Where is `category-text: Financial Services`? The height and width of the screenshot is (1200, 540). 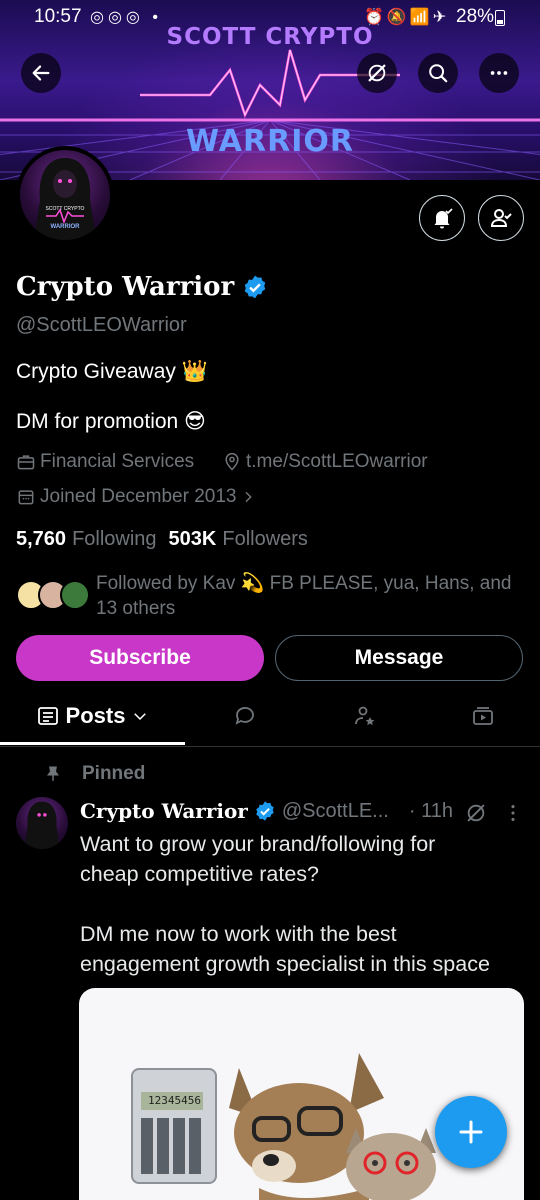 category-text: Financial Services is located at coordinates (117, 461).